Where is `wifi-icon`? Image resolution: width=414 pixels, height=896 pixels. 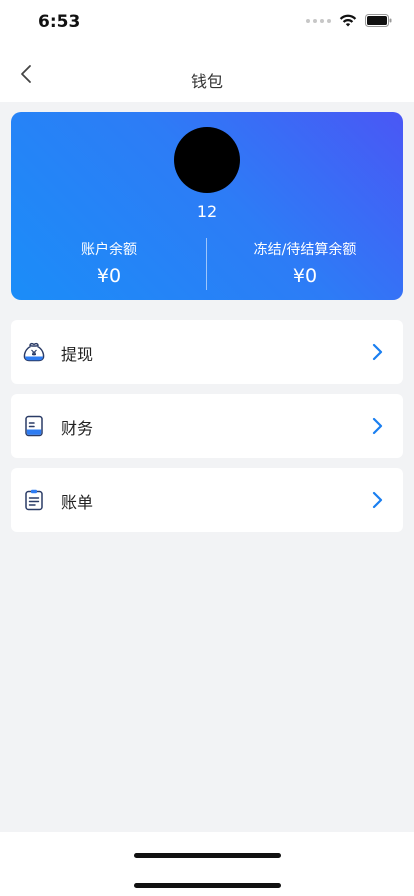 wifi-icon is located at coordinates (348, 20).